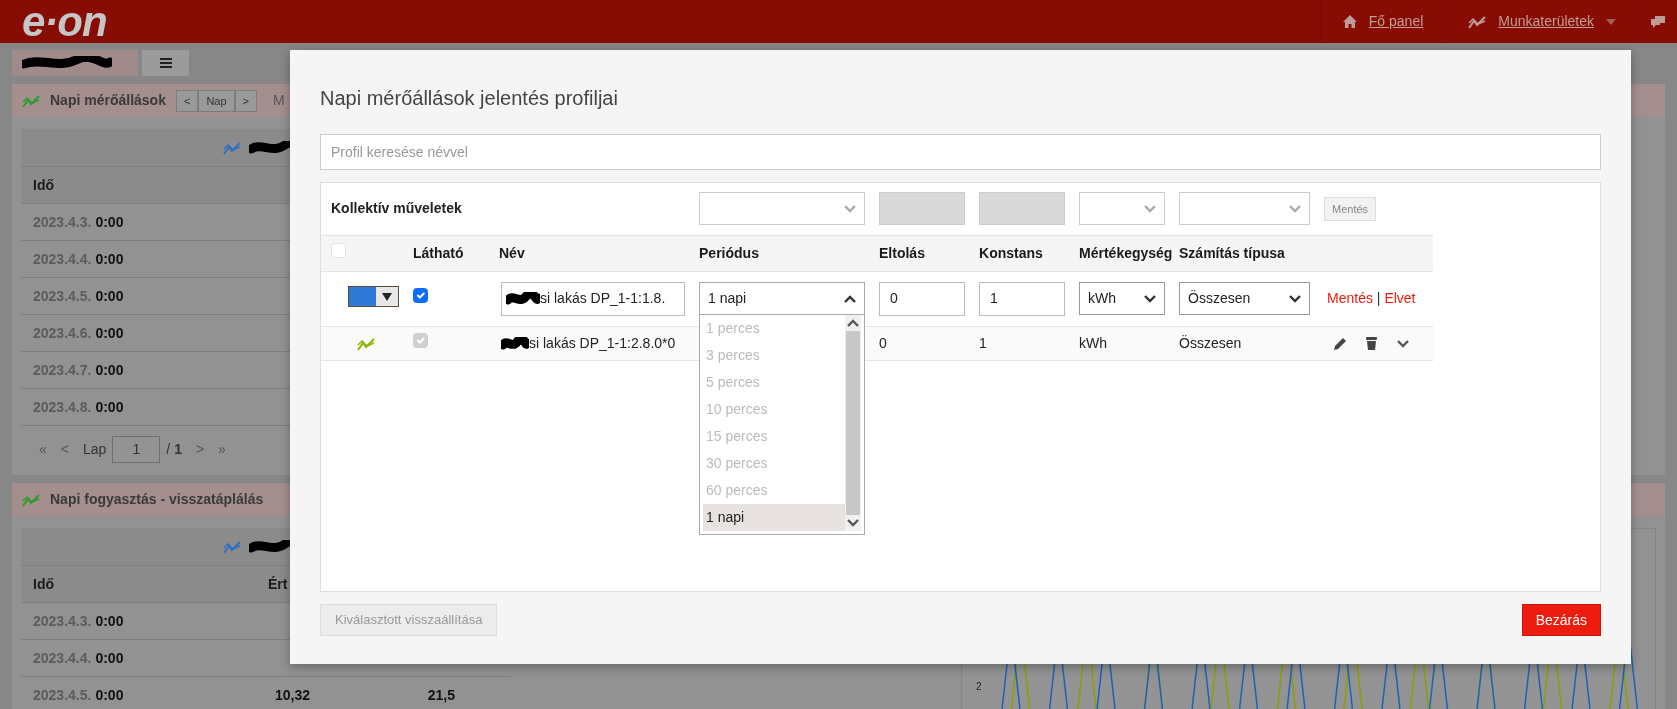  Describe the element at coordinates (438, 252) in the screenshot. I see `column-header: Látható` at that location.